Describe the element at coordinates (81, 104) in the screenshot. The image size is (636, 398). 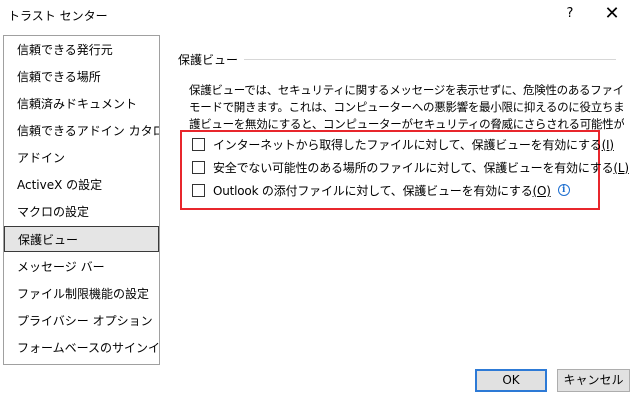
I see `sidebar-item-trusted-documents: 信頼済みドキュメント` at that location.